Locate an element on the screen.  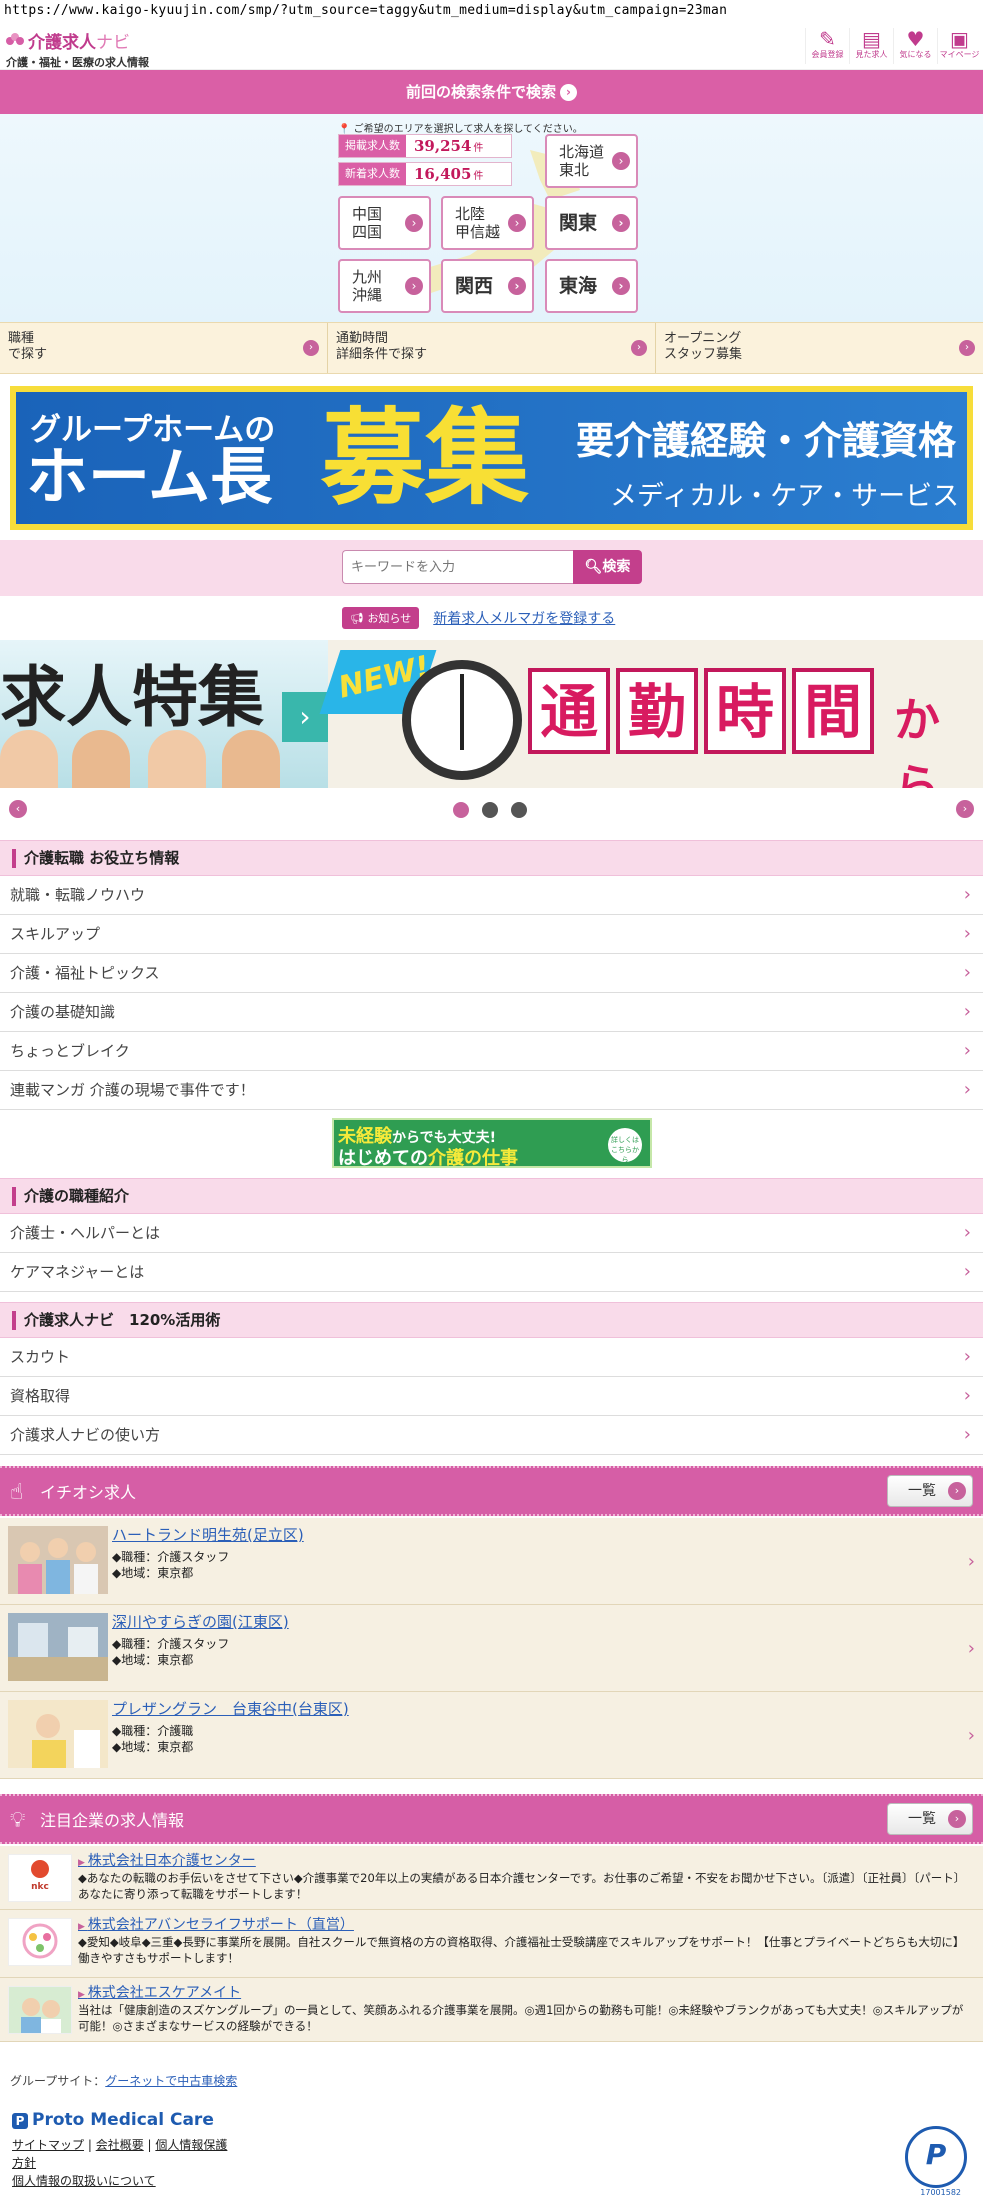
notice-bar: 📢︎ お知らせ 新着求人メルマガを登録する is located at coordinates (478, 618).